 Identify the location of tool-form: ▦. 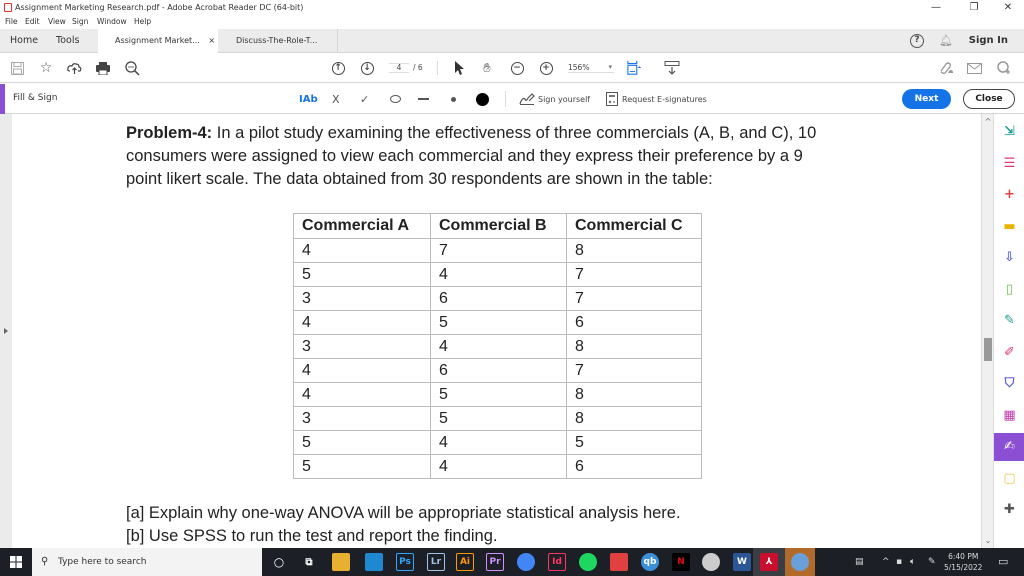
(1009, 416).